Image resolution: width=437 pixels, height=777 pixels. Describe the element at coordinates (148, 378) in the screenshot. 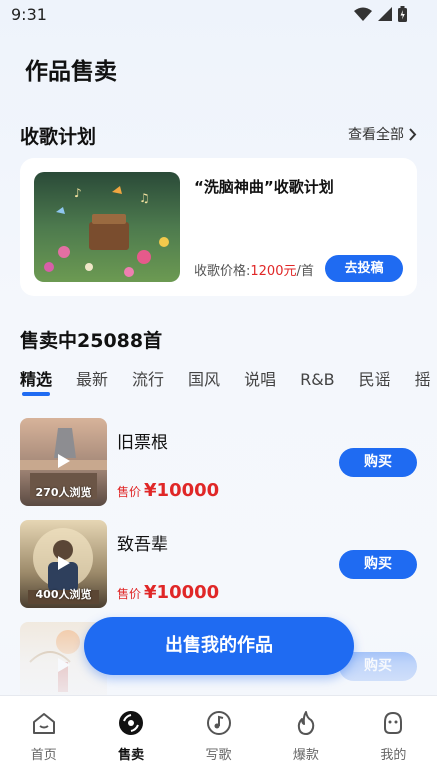

I see `tab-pop: 流行` at that location.